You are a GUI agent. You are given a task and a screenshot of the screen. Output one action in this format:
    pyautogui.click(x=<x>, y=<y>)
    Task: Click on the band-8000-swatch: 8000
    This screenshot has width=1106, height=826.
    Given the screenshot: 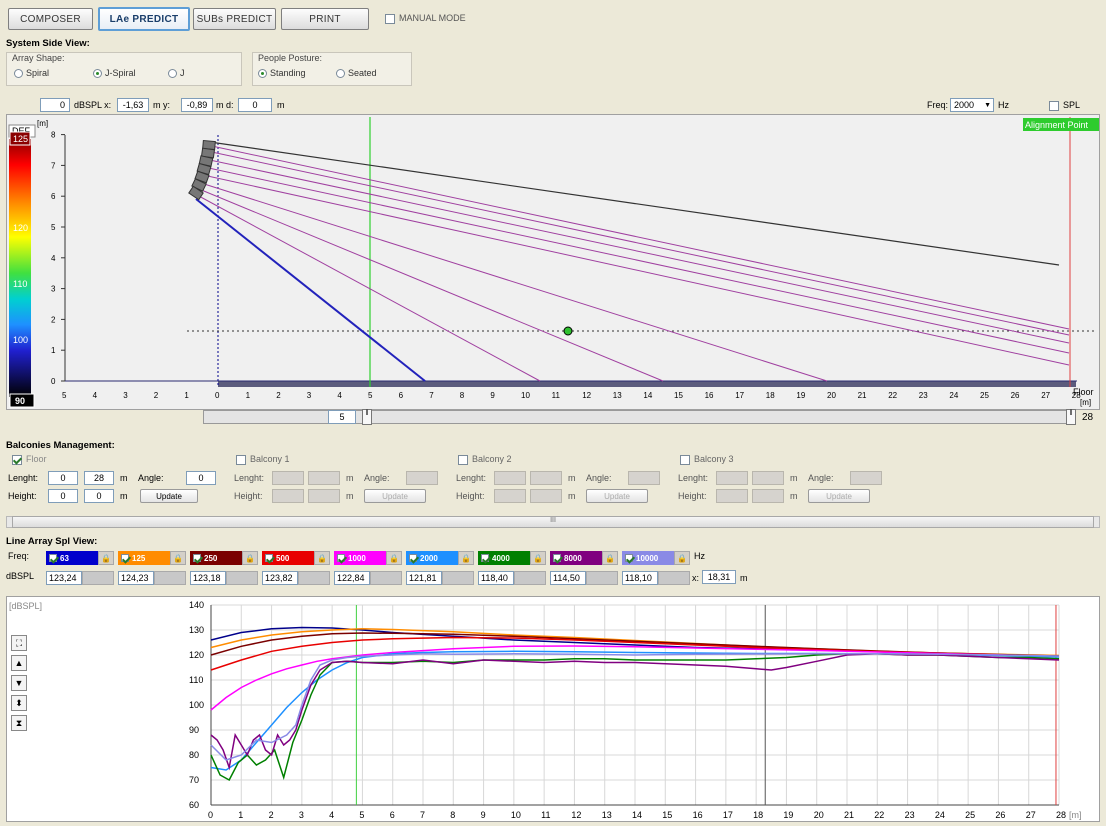 What is the action you would take?
    pyautogui.click(x=576, y=558)
    